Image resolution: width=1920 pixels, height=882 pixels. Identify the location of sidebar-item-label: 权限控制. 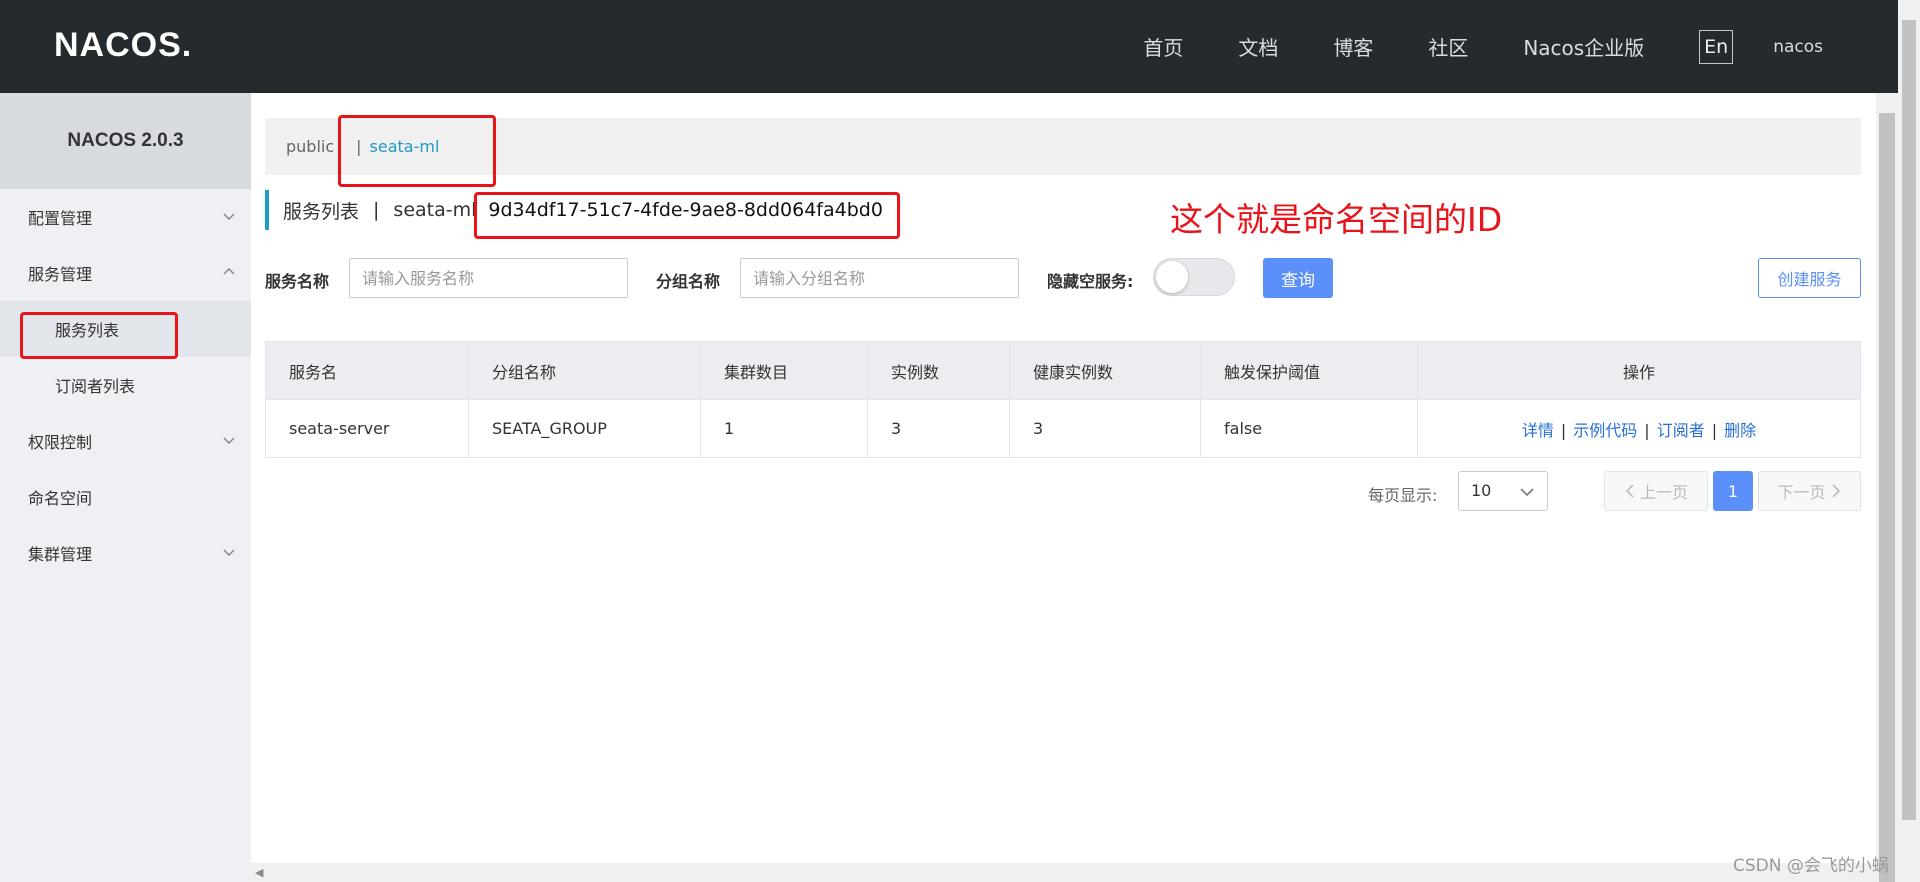
(60, 442).